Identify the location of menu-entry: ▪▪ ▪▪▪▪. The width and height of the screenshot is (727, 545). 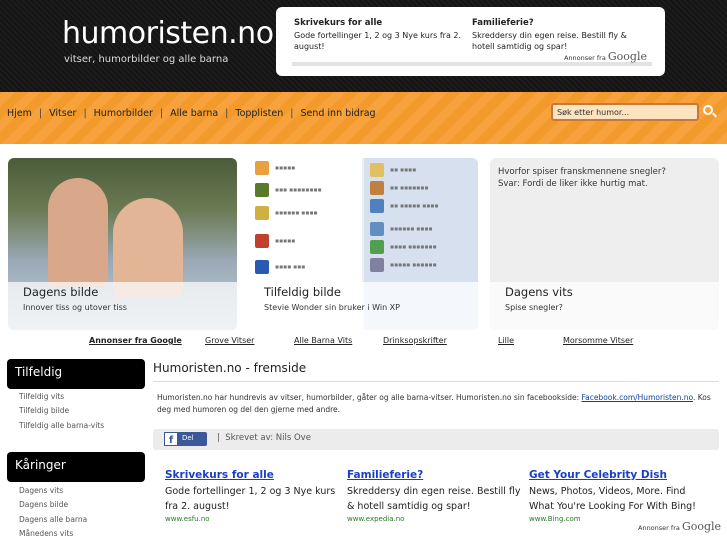
(393, 170).